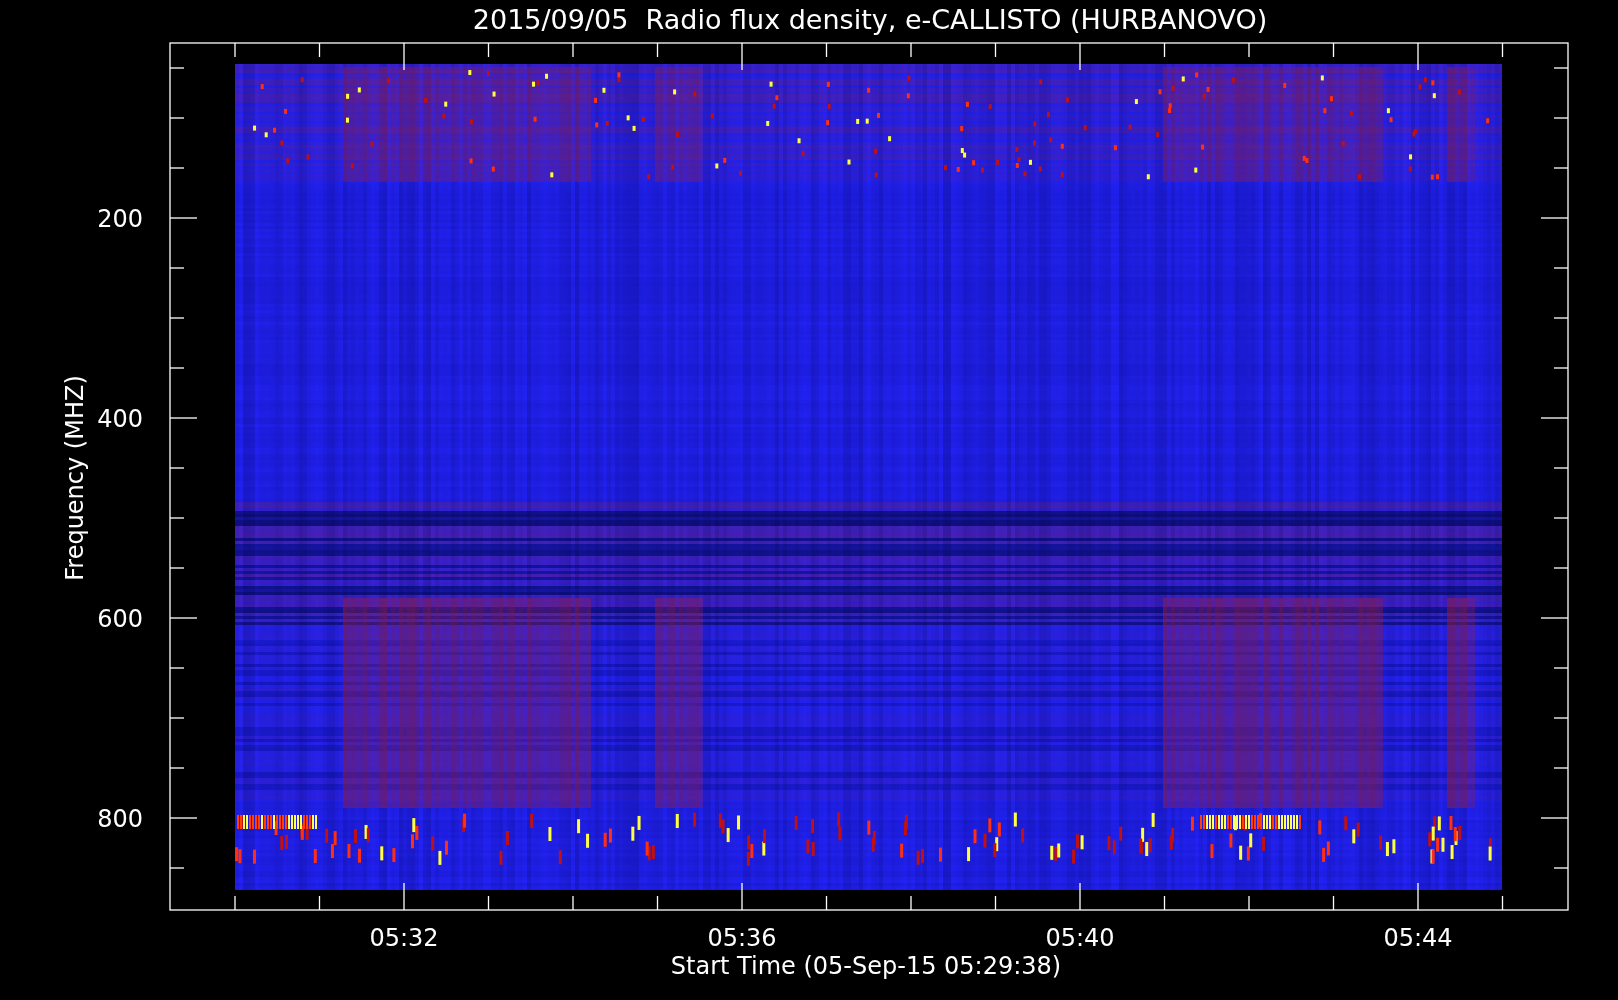 The height and width of the screenshot is (1000, 1618). Describe the element at coordinates (75, 478) in the screenshot. I see `axis-label: Frequency (MHZ)` at that location.